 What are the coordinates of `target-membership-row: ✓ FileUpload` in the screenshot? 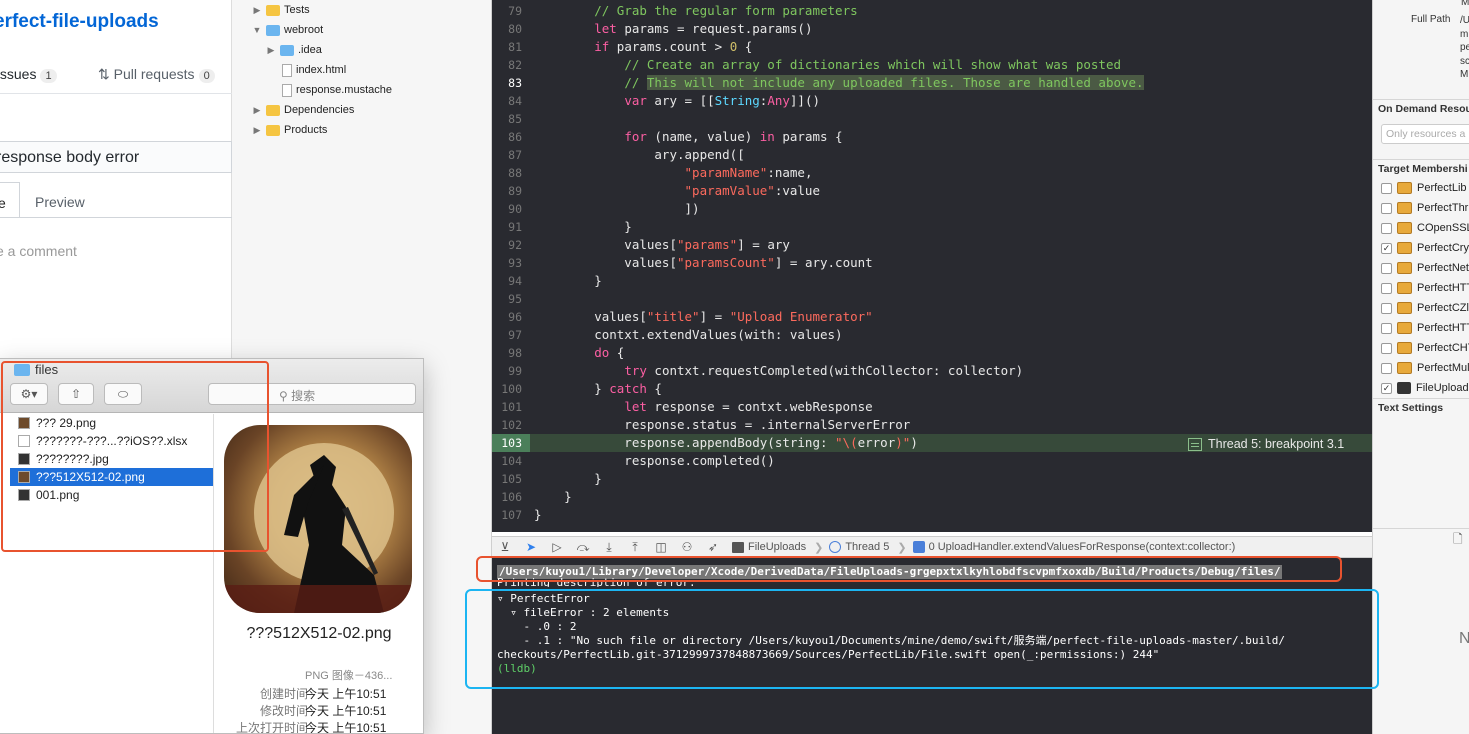 It's located at (1425, 388).